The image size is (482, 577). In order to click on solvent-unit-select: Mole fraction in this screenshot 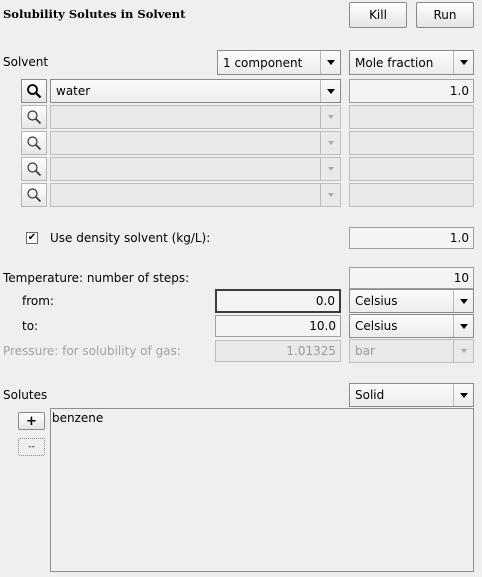, I will do `click(411, 62)`.